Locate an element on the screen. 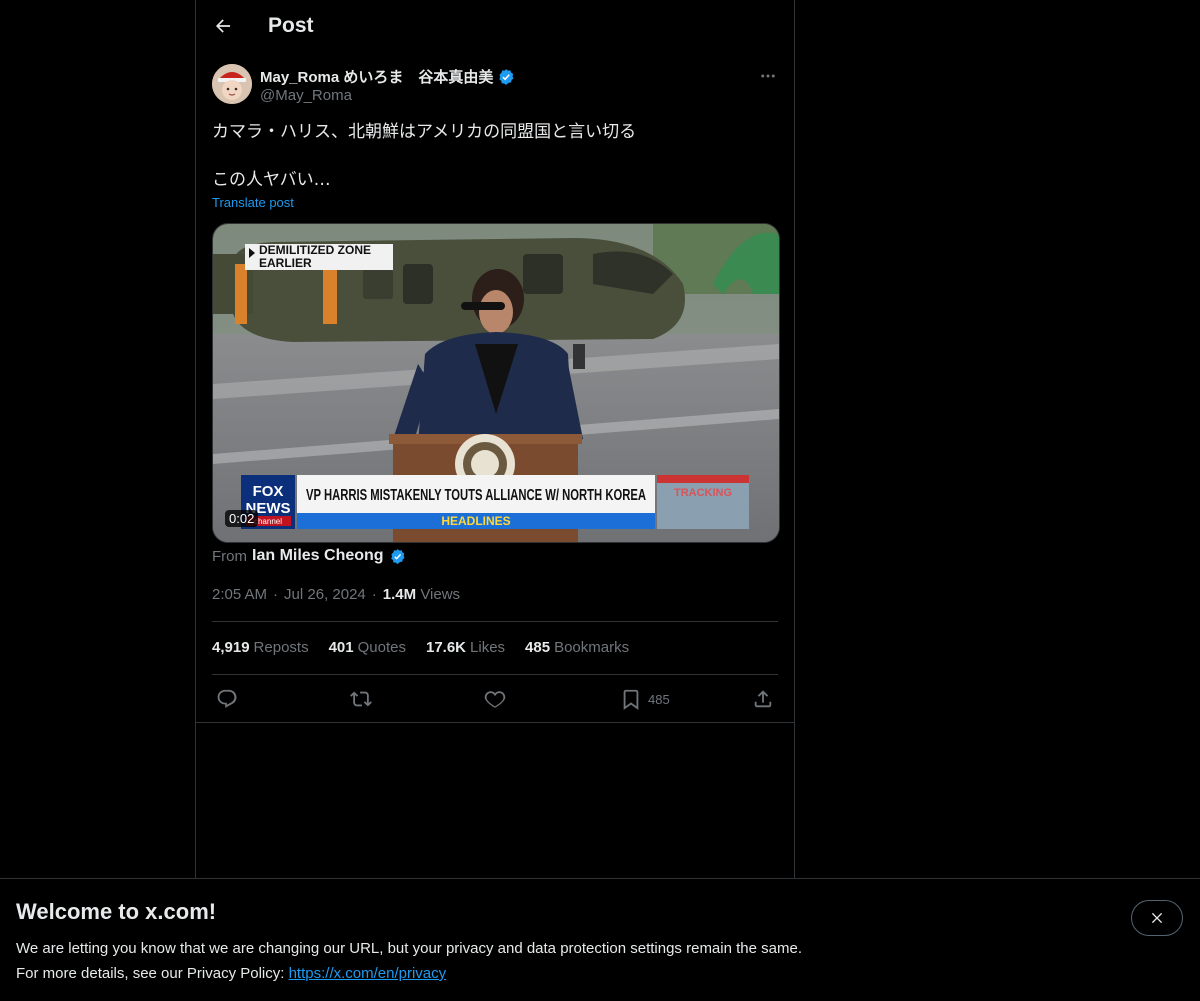  quotes-label: Quotes is located at coordinates (381, 647).